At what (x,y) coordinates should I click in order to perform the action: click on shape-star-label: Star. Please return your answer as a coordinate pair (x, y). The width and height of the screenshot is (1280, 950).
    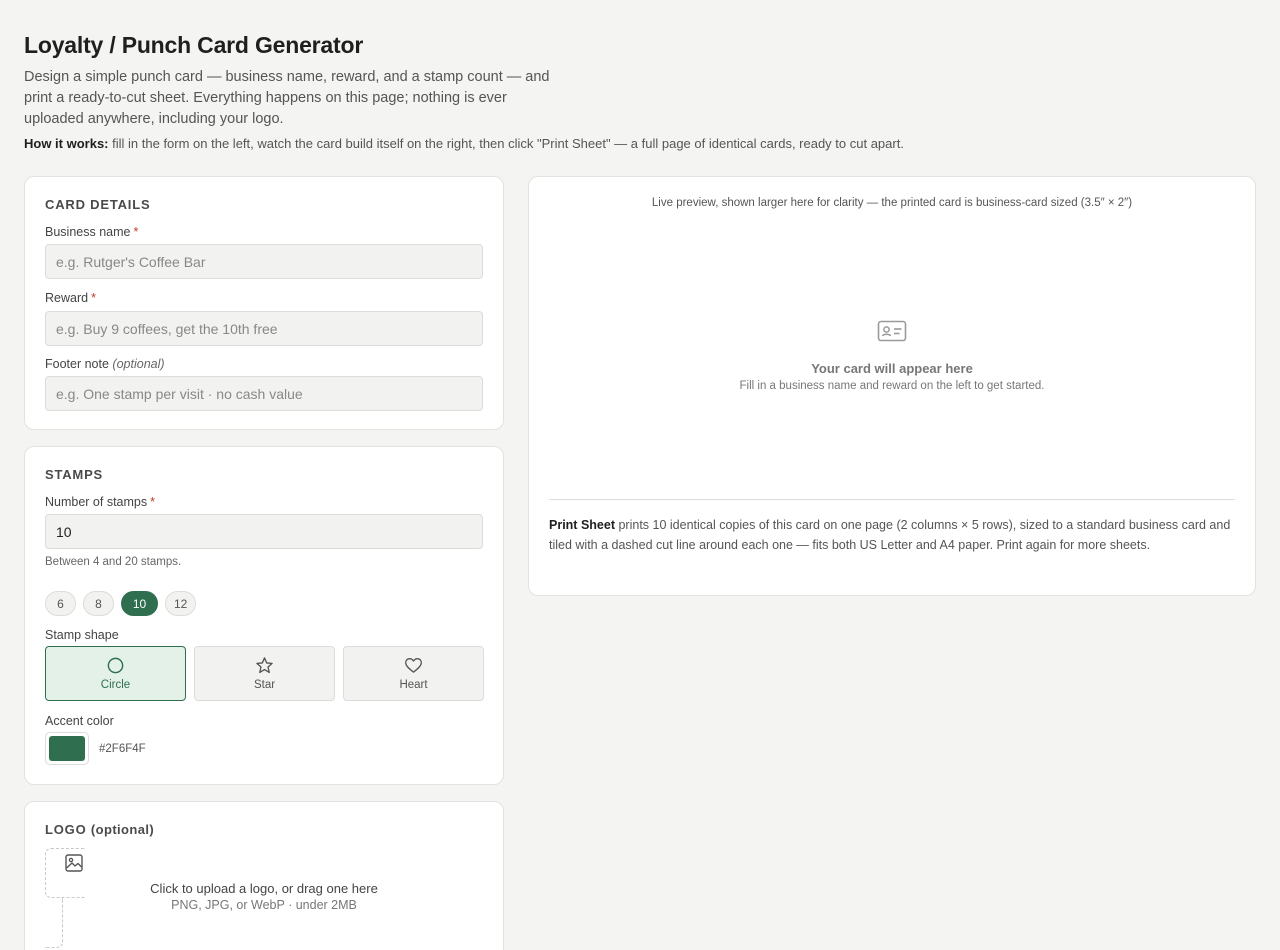
    Looking at the image, I should click on (264, 685).